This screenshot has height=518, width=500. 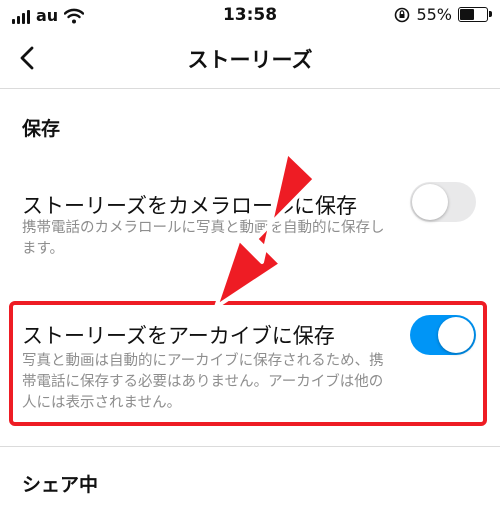 What do you see at coordinates (402, 14) in the screenshot?
I see `orientation-lock-icon` at bounding box center [402, 14].